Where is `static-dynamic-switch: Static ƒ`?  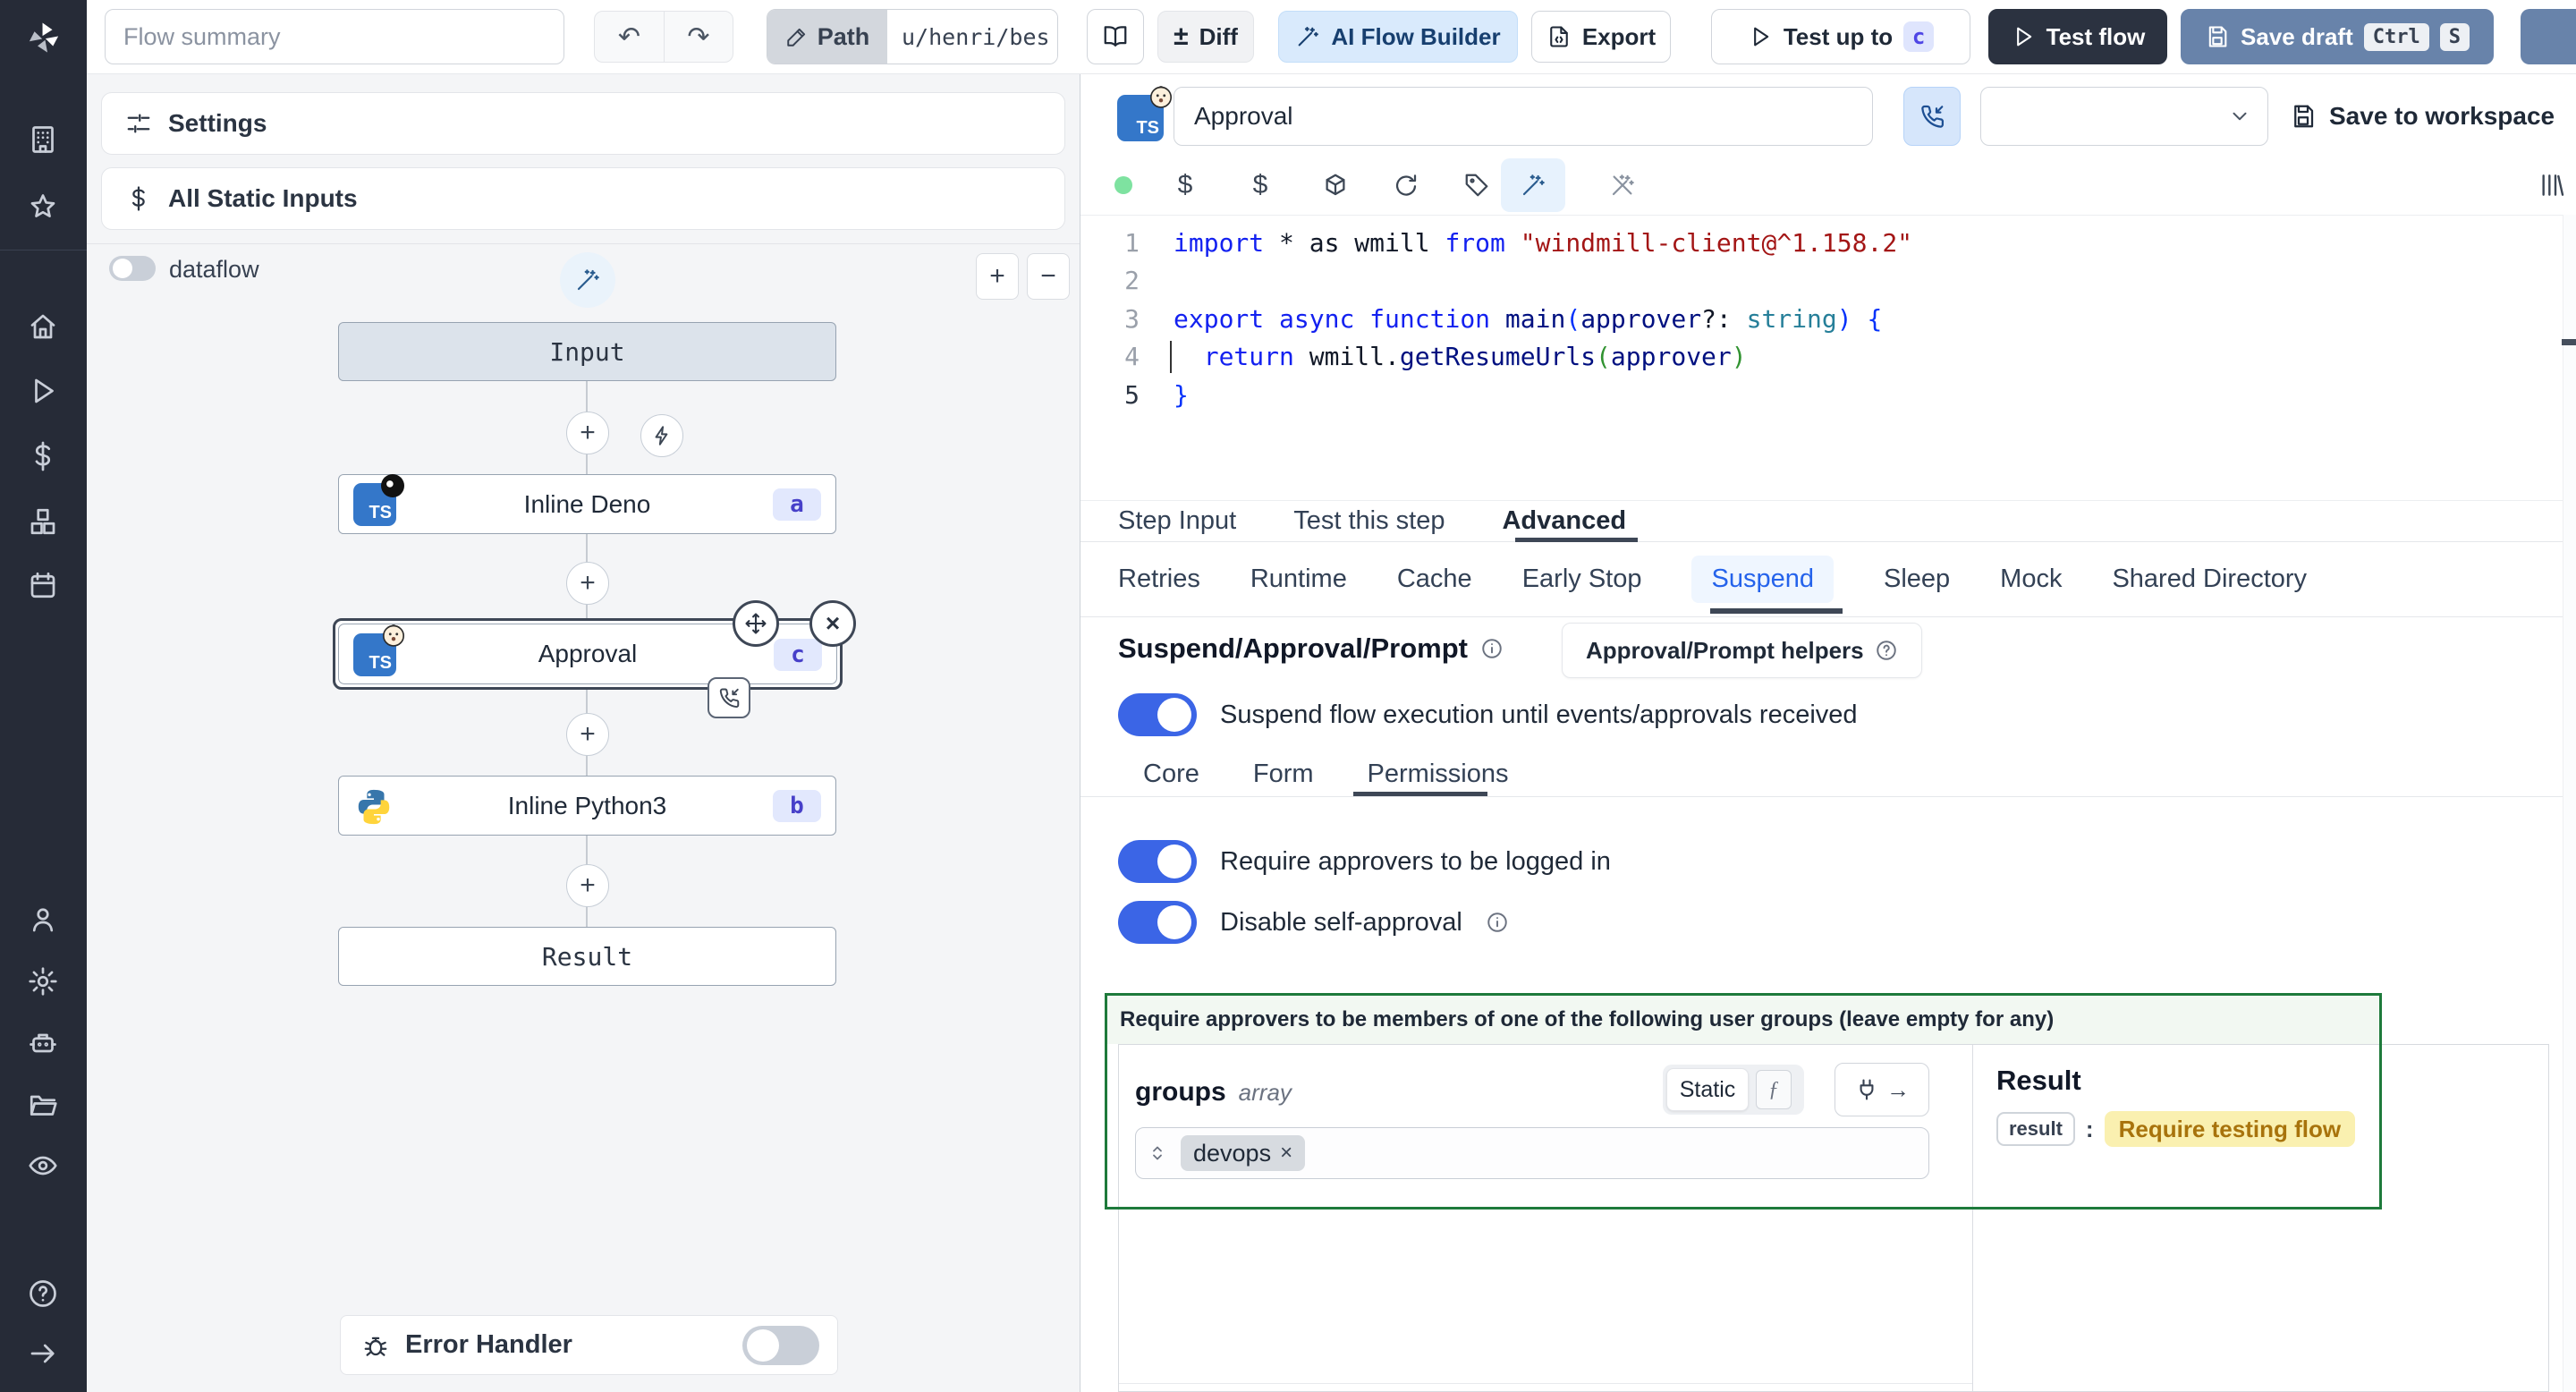
static-dynamic-switch: Static ƒ is located at coordinates (1733, 1090).